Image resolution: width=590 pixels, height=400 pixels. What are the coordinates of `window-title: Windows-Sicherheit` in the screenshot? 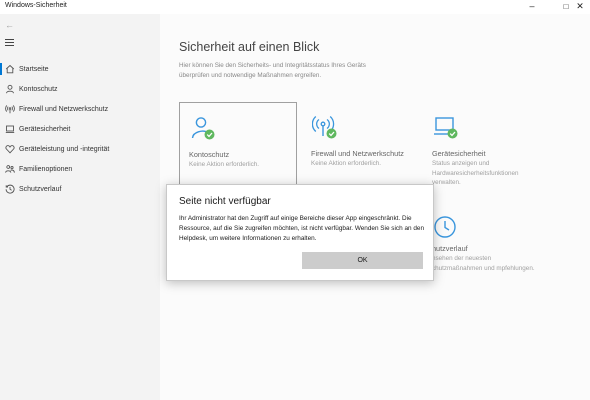 It's located at (36, 5).